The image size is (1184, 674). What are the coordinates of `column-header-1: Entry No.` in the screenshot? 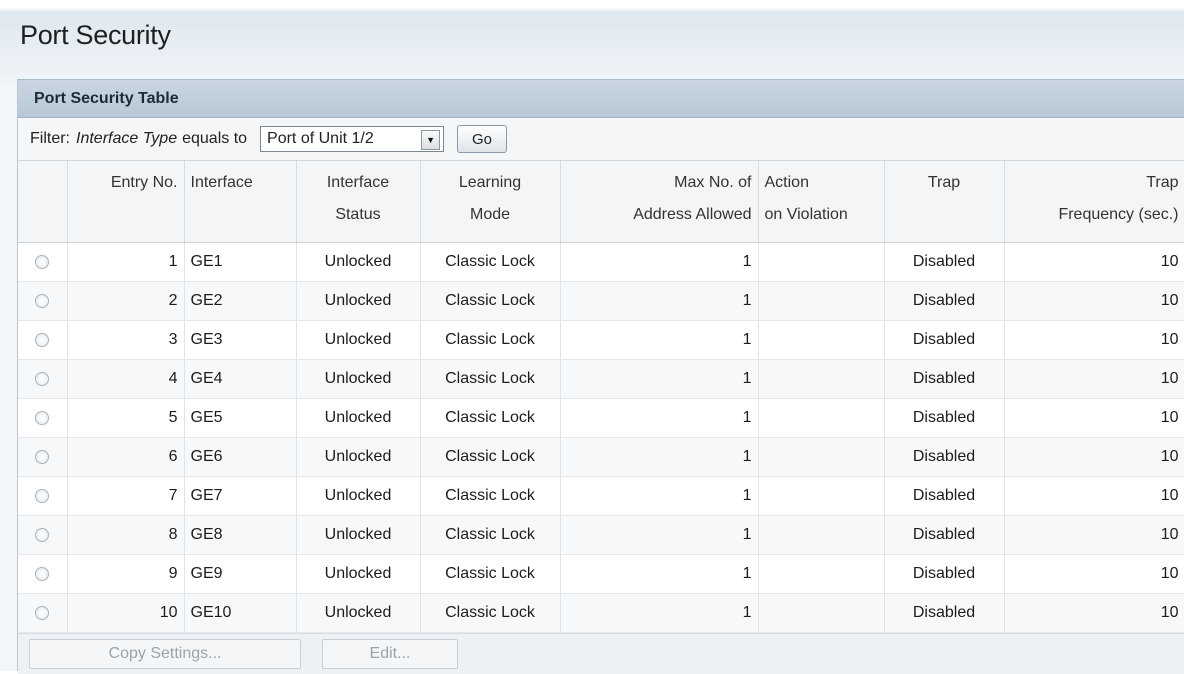 It's located at (126, 202).